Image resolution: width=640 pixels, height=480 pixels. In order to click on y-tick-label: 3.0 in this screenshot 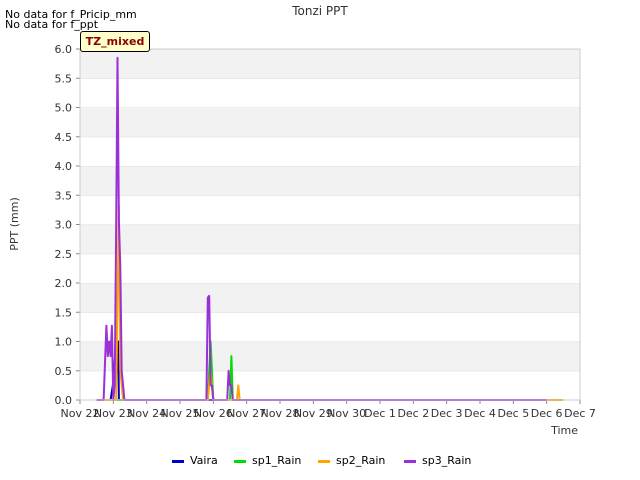, I will do `click(64, 225)`.